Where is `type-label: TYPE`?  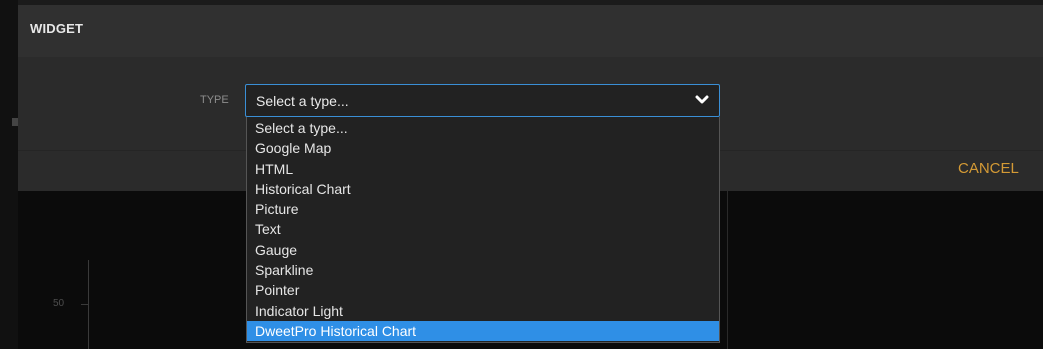 type-label: TYPE is located at coordinates (214, 100).